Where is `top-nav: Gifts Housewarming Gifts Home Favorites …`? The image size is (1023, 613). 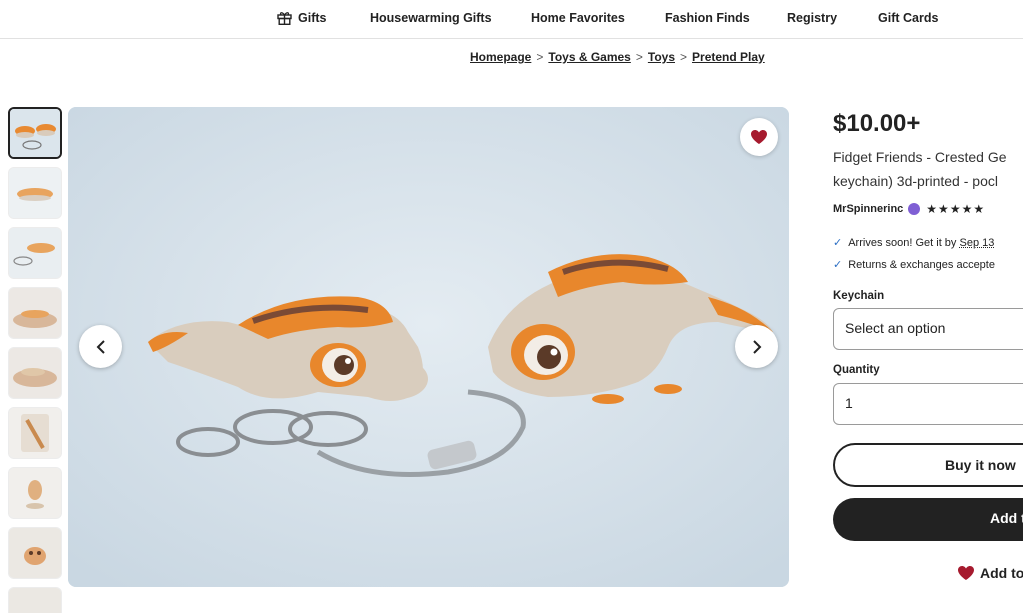
top-nav: Gifts Housewarming Gifts Home Favorites … is located at coordinates (511, 19).